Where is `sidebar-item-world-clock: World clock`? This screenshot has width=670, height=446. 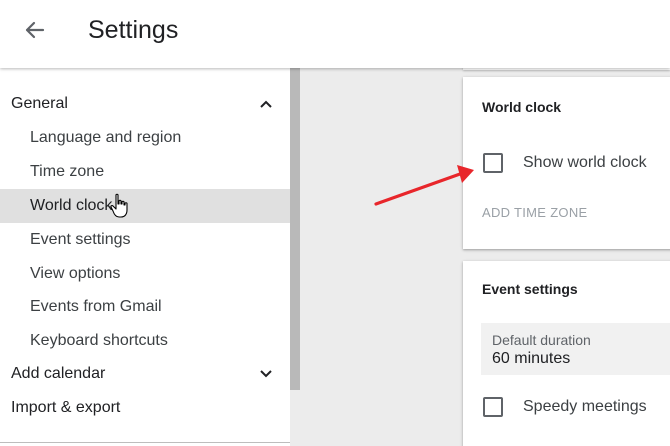 sidebar-item-world-clock: World clock is located at coordinates (145, 206).